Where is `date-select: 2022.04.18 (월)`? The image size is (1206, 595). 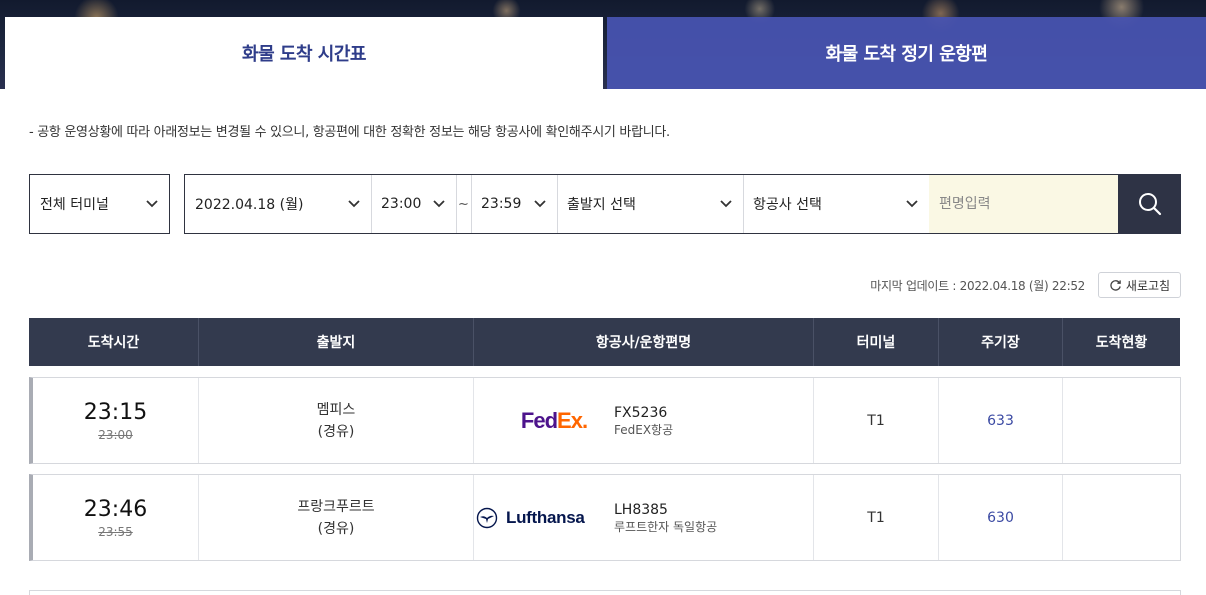
date-select: 2022.04.18 (월) is located at coordinates (278, 204).